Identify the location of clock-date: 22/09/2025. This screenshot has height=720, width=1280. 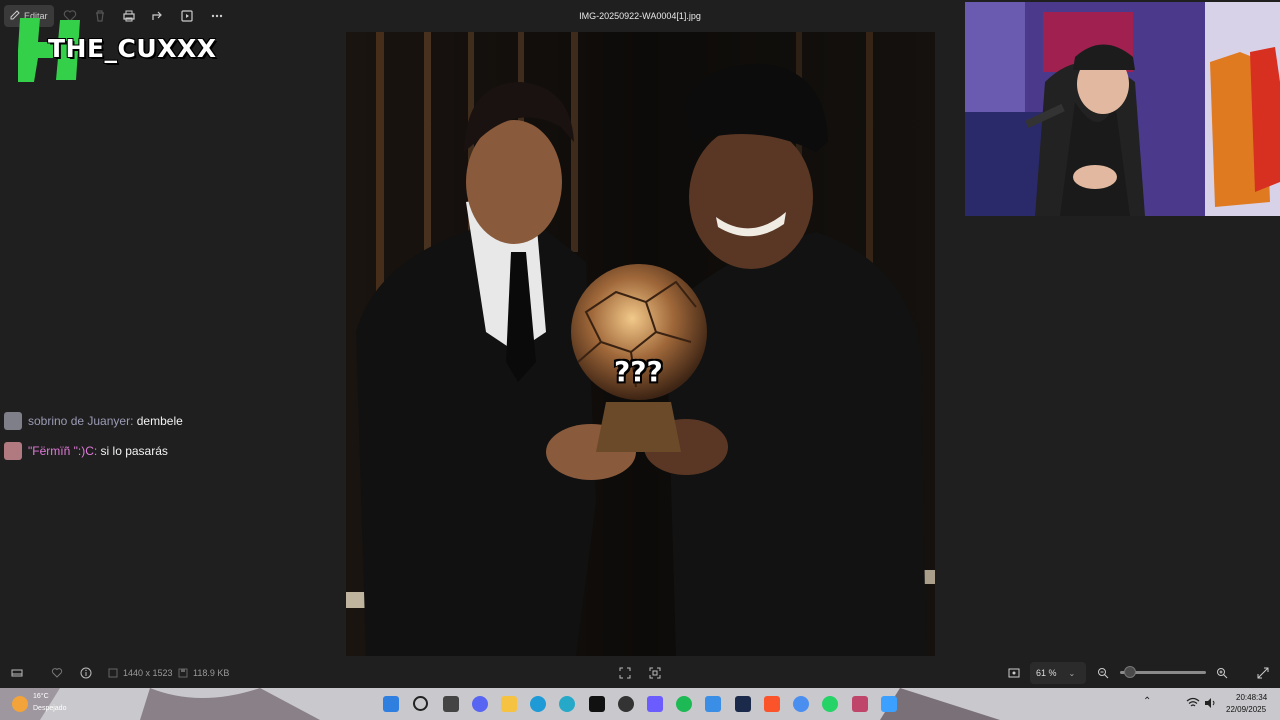
(1246, 709).